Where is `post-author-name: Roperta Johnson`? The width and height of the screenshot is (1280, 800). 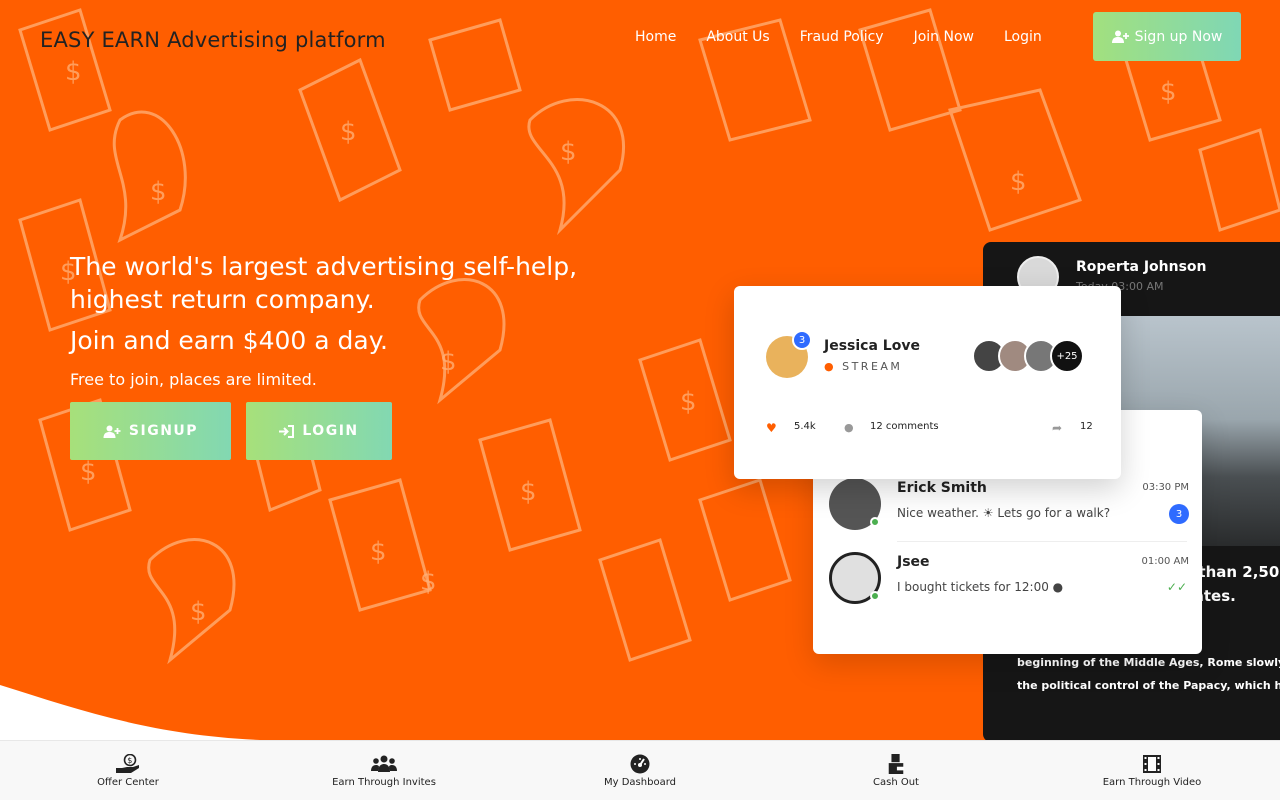
post-author-name: Roperta Johnson is located at coordinates (1141, 267).